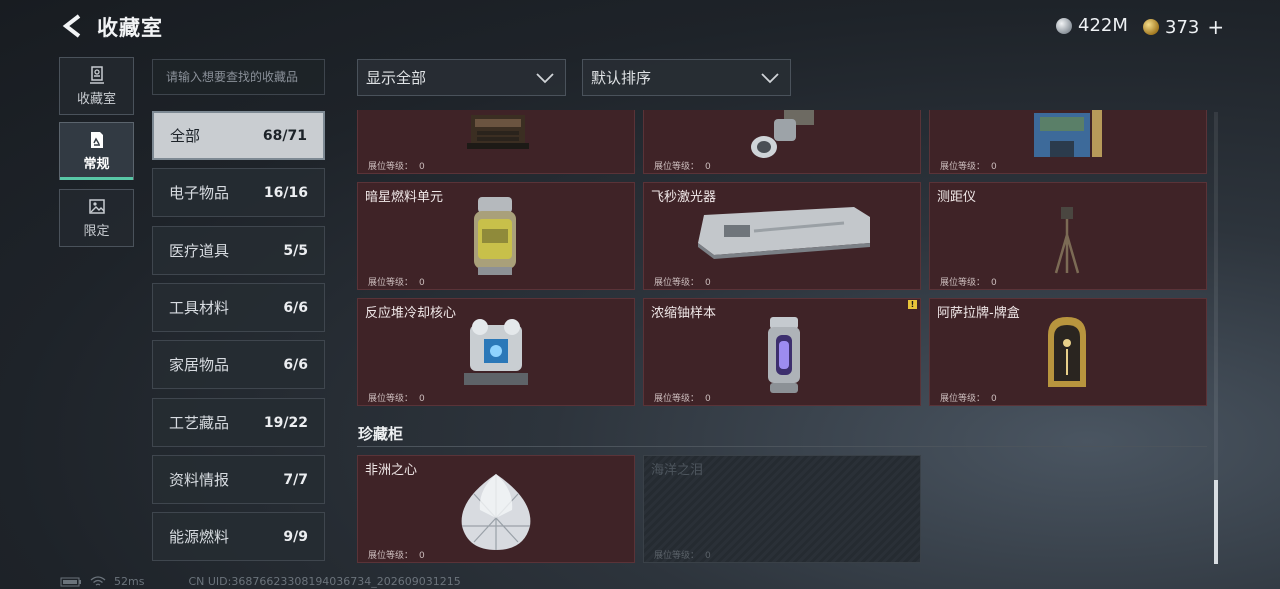  I want to click on category-label: 工具材料, so click(199, 308).